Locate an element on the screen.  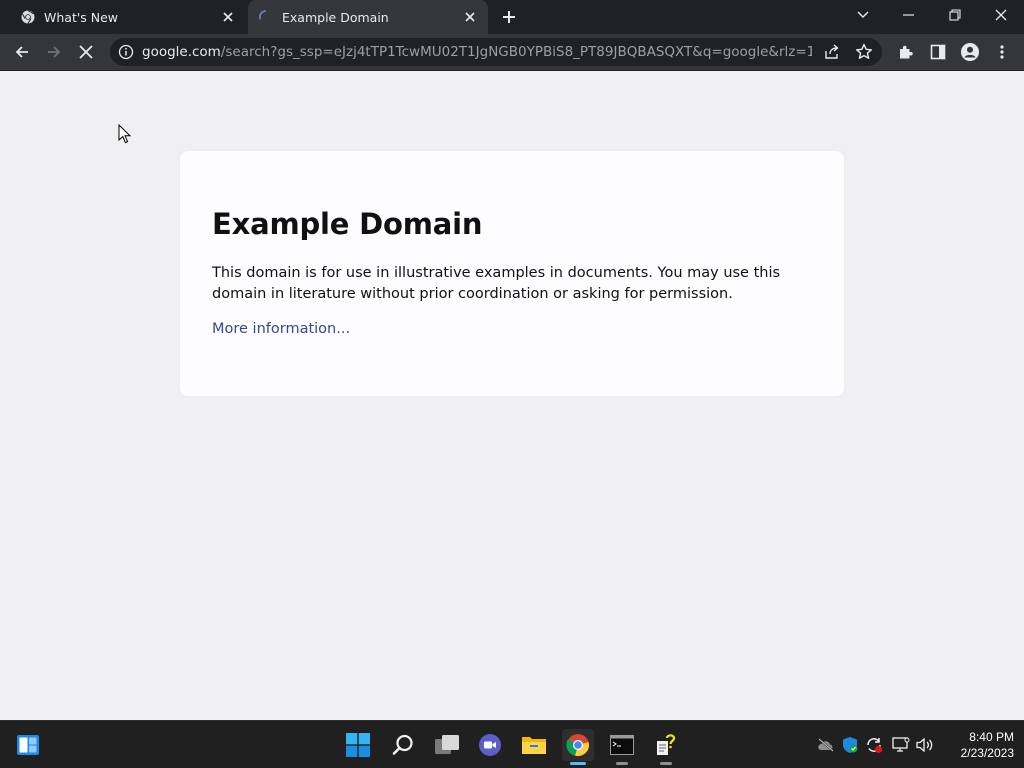
onedrive-offline-icon is located at coordinates (826, 745).